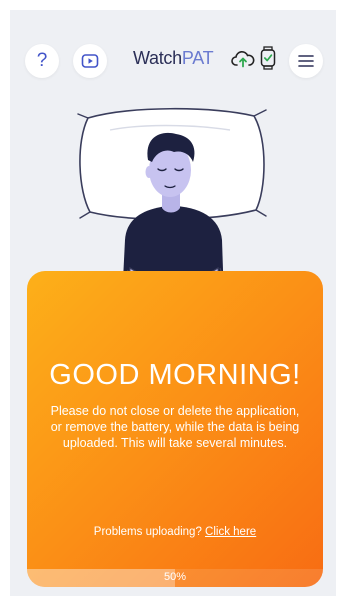 This screenshot has height=596, width=337. I want to click on help-button: ?, so click(42, 61).